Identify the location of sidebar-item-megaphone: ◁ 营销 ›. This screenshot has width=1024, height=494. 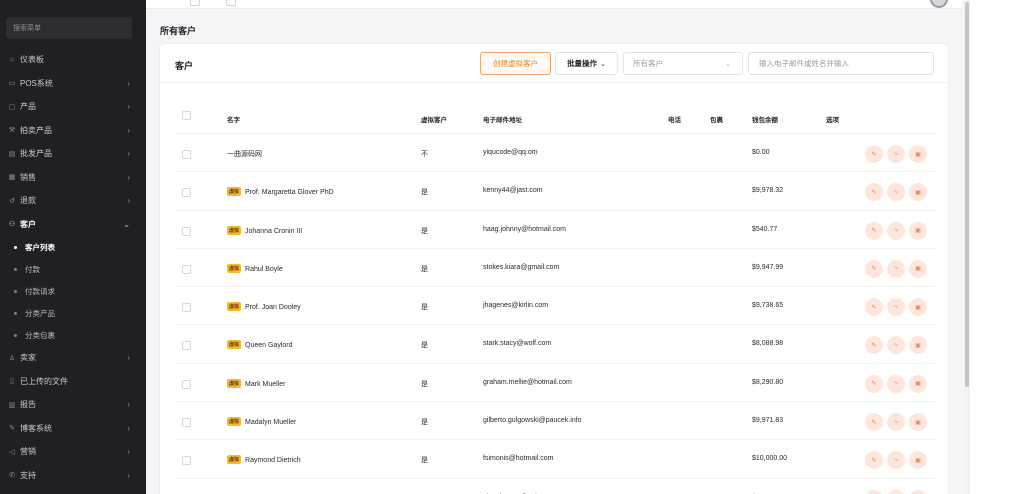
(73, 452).